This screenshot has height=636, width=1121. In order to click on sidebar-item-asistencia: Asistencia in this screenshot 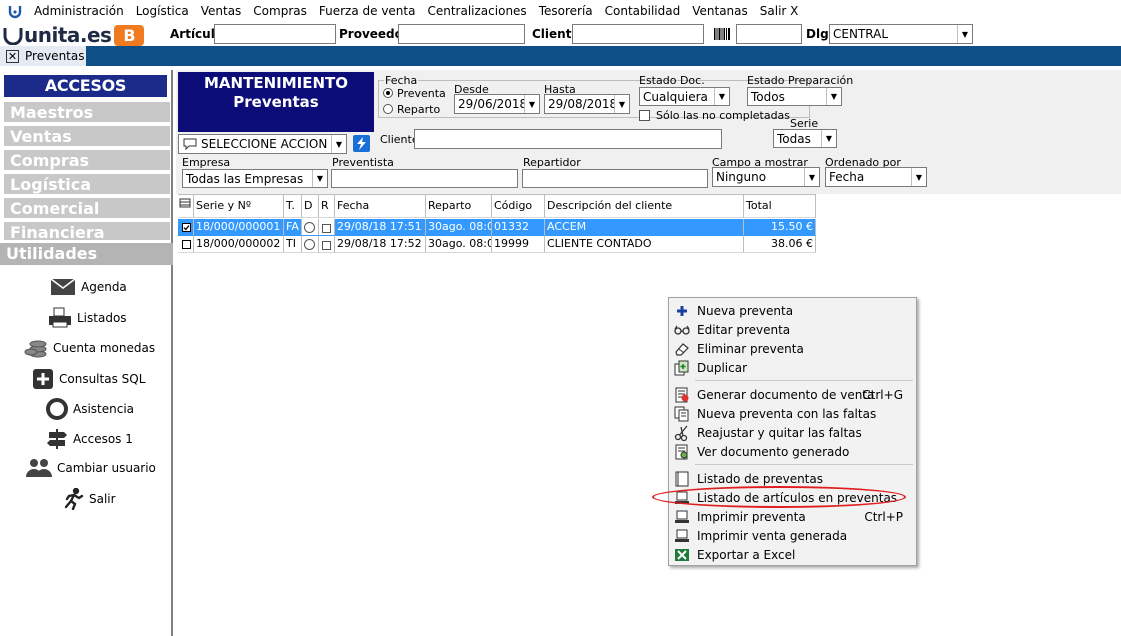, I will do `click(90, 409)`.